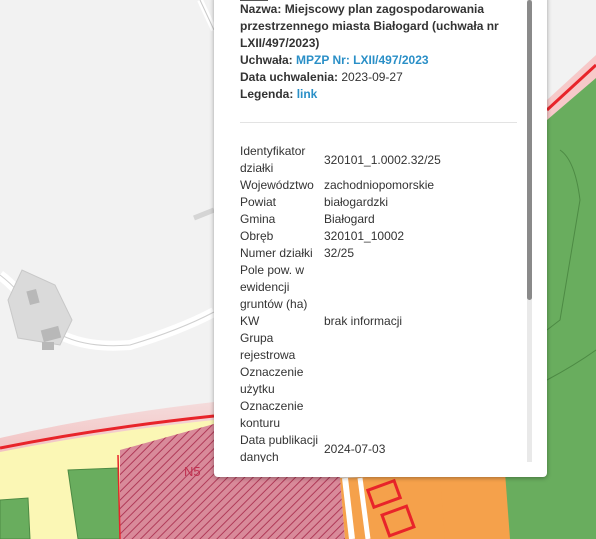 The width and height of the screenshot is (596, 539). Describe the element at coordinates (277, 185) in the screenshot. I see `attr-key: Województwo` at that location.